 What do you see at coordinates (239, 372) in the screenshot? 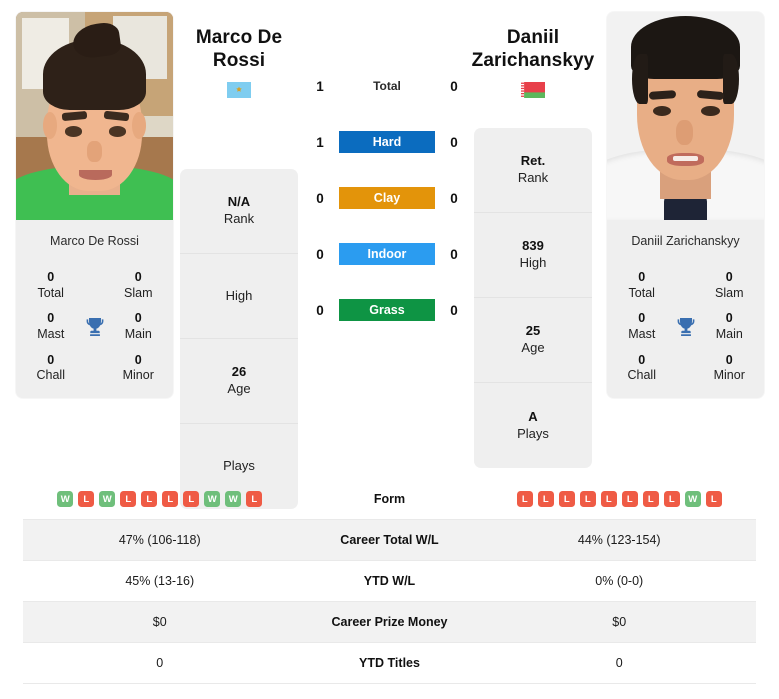
I see `info-age-value-left: 26` at bounding box center [239, 372].